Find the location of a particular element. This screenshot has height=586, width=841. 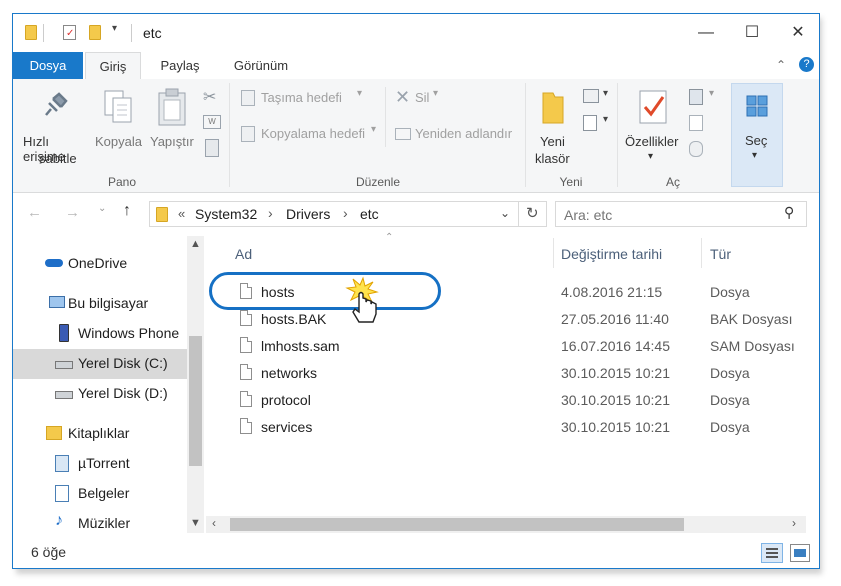

open-chevron-icon: ▾ is located at coordinates (711, 93).